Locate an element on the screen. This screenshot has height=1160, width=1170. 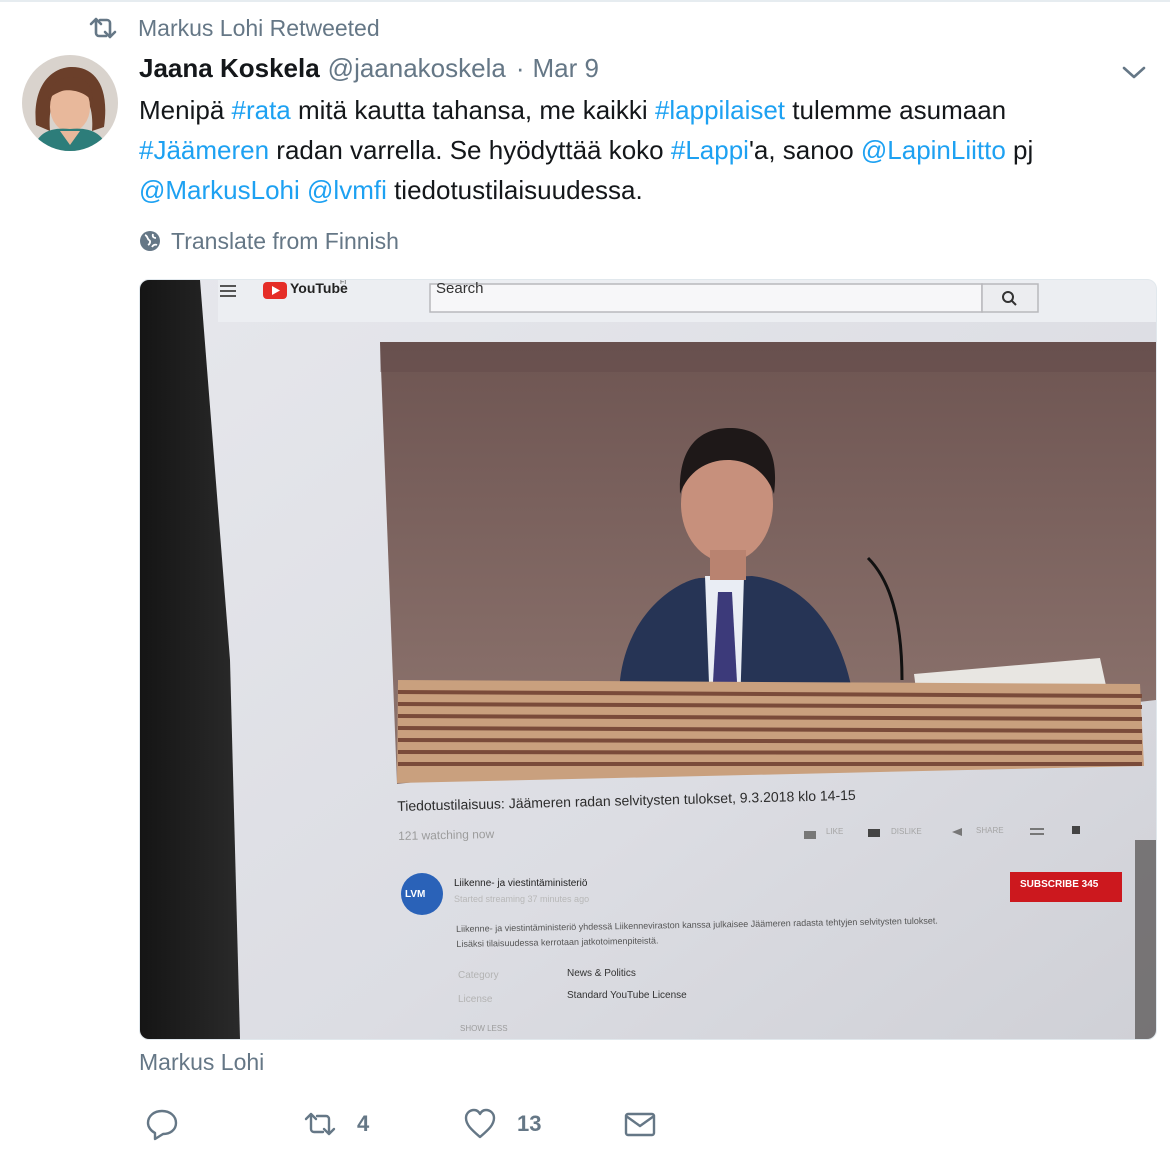
avatar is located at coordinates (70, 103).